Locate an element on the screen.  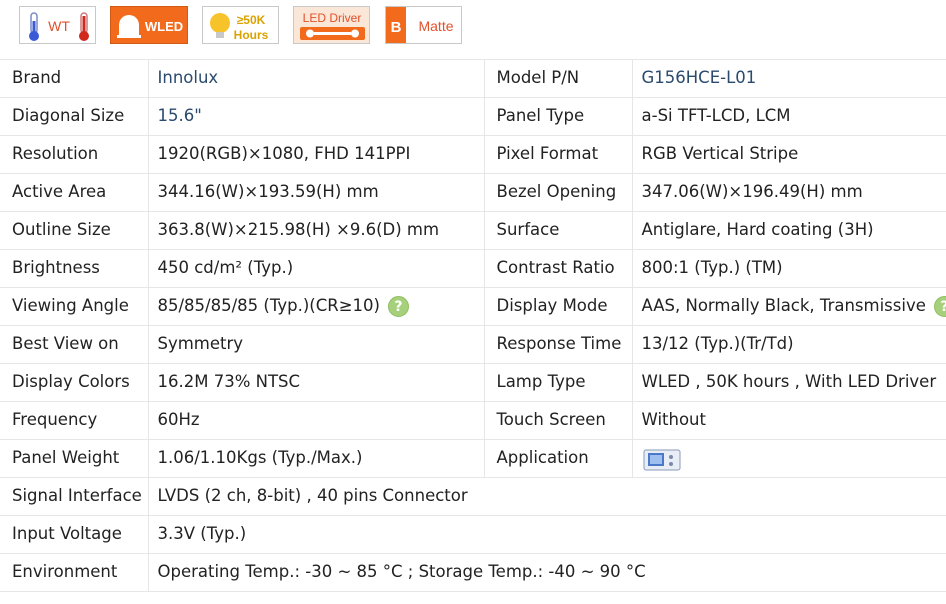
table-row: Input Voltage 3.3V (Typ.) is located at coordinates (473, 534).